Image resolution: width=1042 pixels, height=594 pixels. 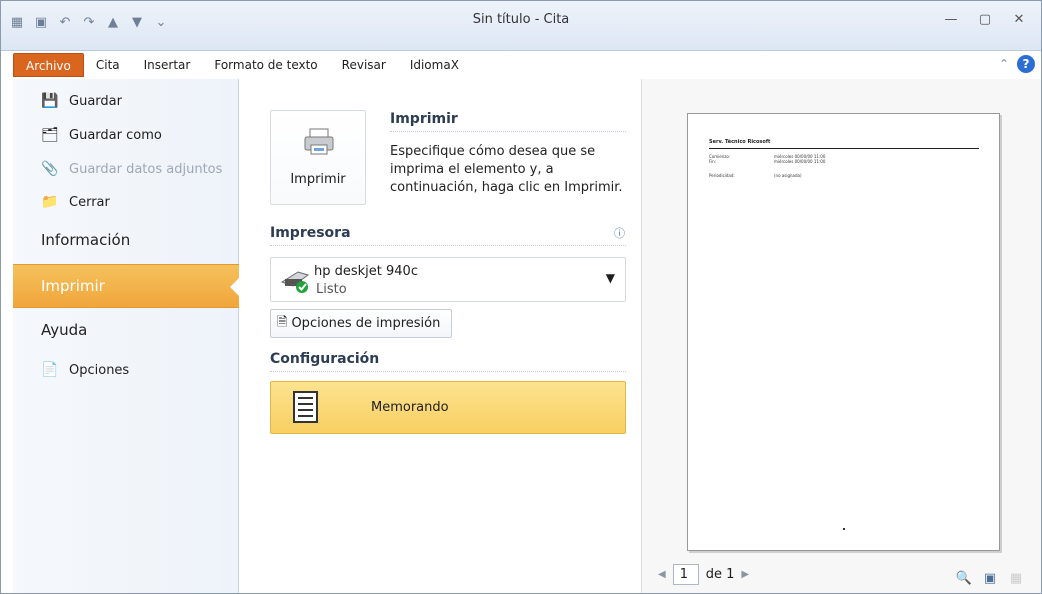 What do you see at coordinates (305, 407) in the screenshot?
I see `document-icon` at bounding box center [305, 407].